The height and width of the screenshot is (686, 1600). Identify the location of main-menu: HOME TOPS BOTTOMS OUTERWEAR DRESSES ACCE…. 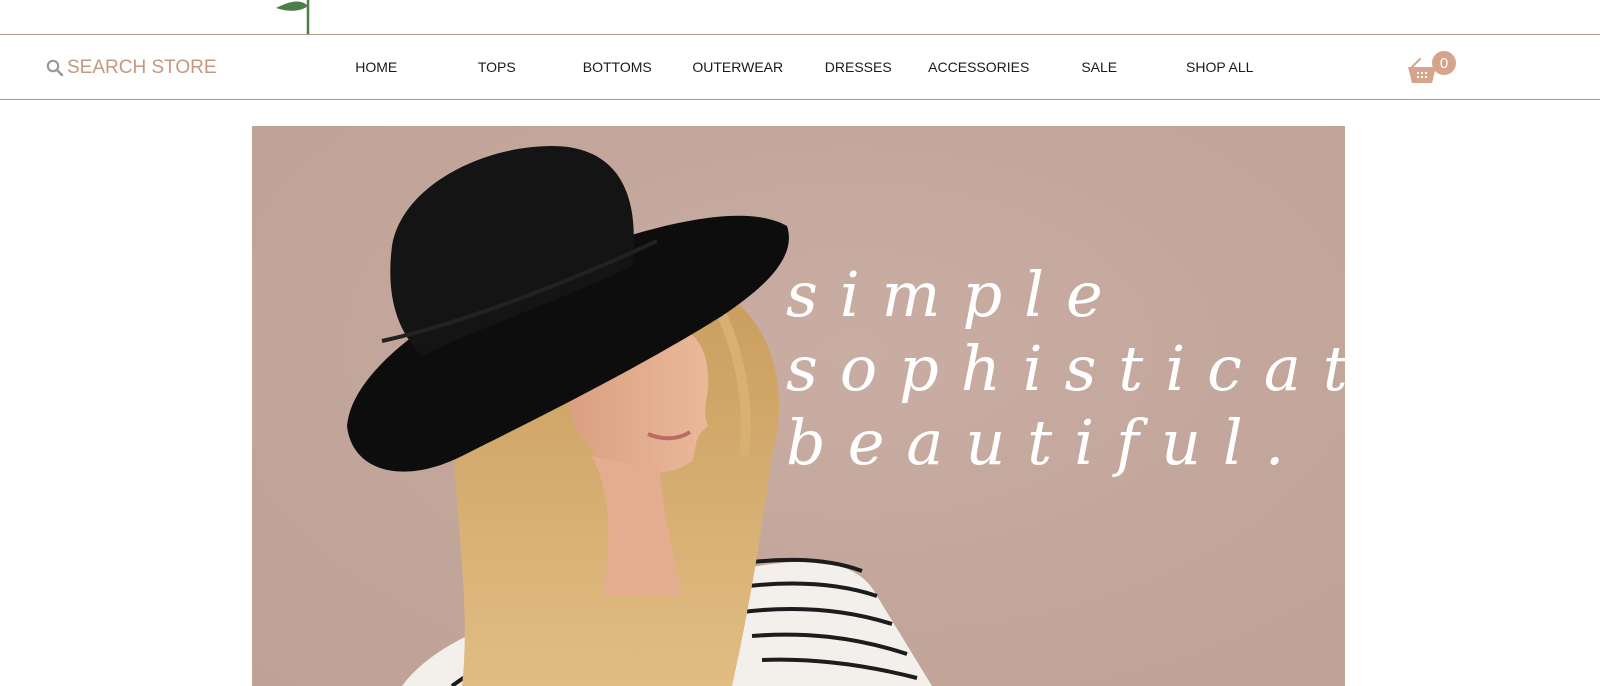
(798, 67).